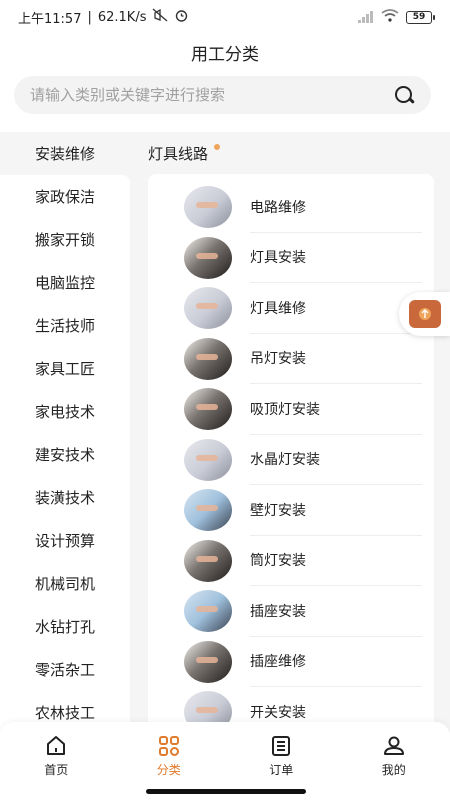 The image size is (450, 800). I want to click on list-item: 电路维修, so click(291, 207).